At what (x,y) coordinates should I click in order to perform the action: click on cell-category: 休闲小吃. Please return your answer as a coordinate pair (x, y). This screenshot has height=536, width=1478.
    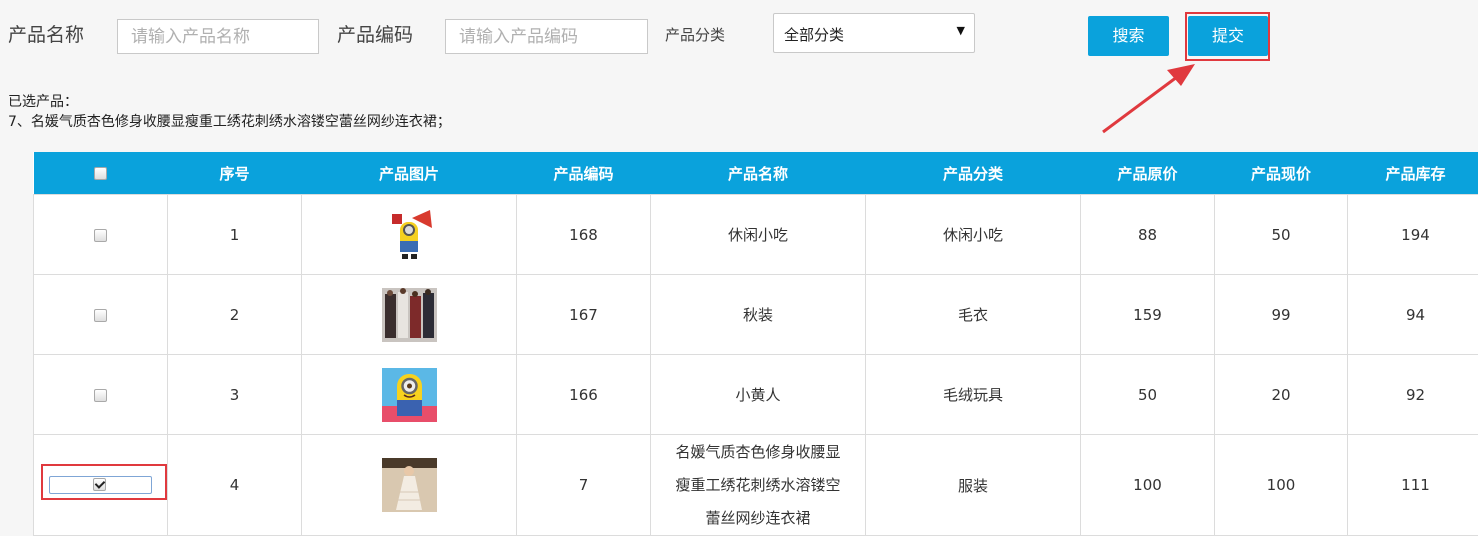
    Looking at the image, I should click on (973, 235).